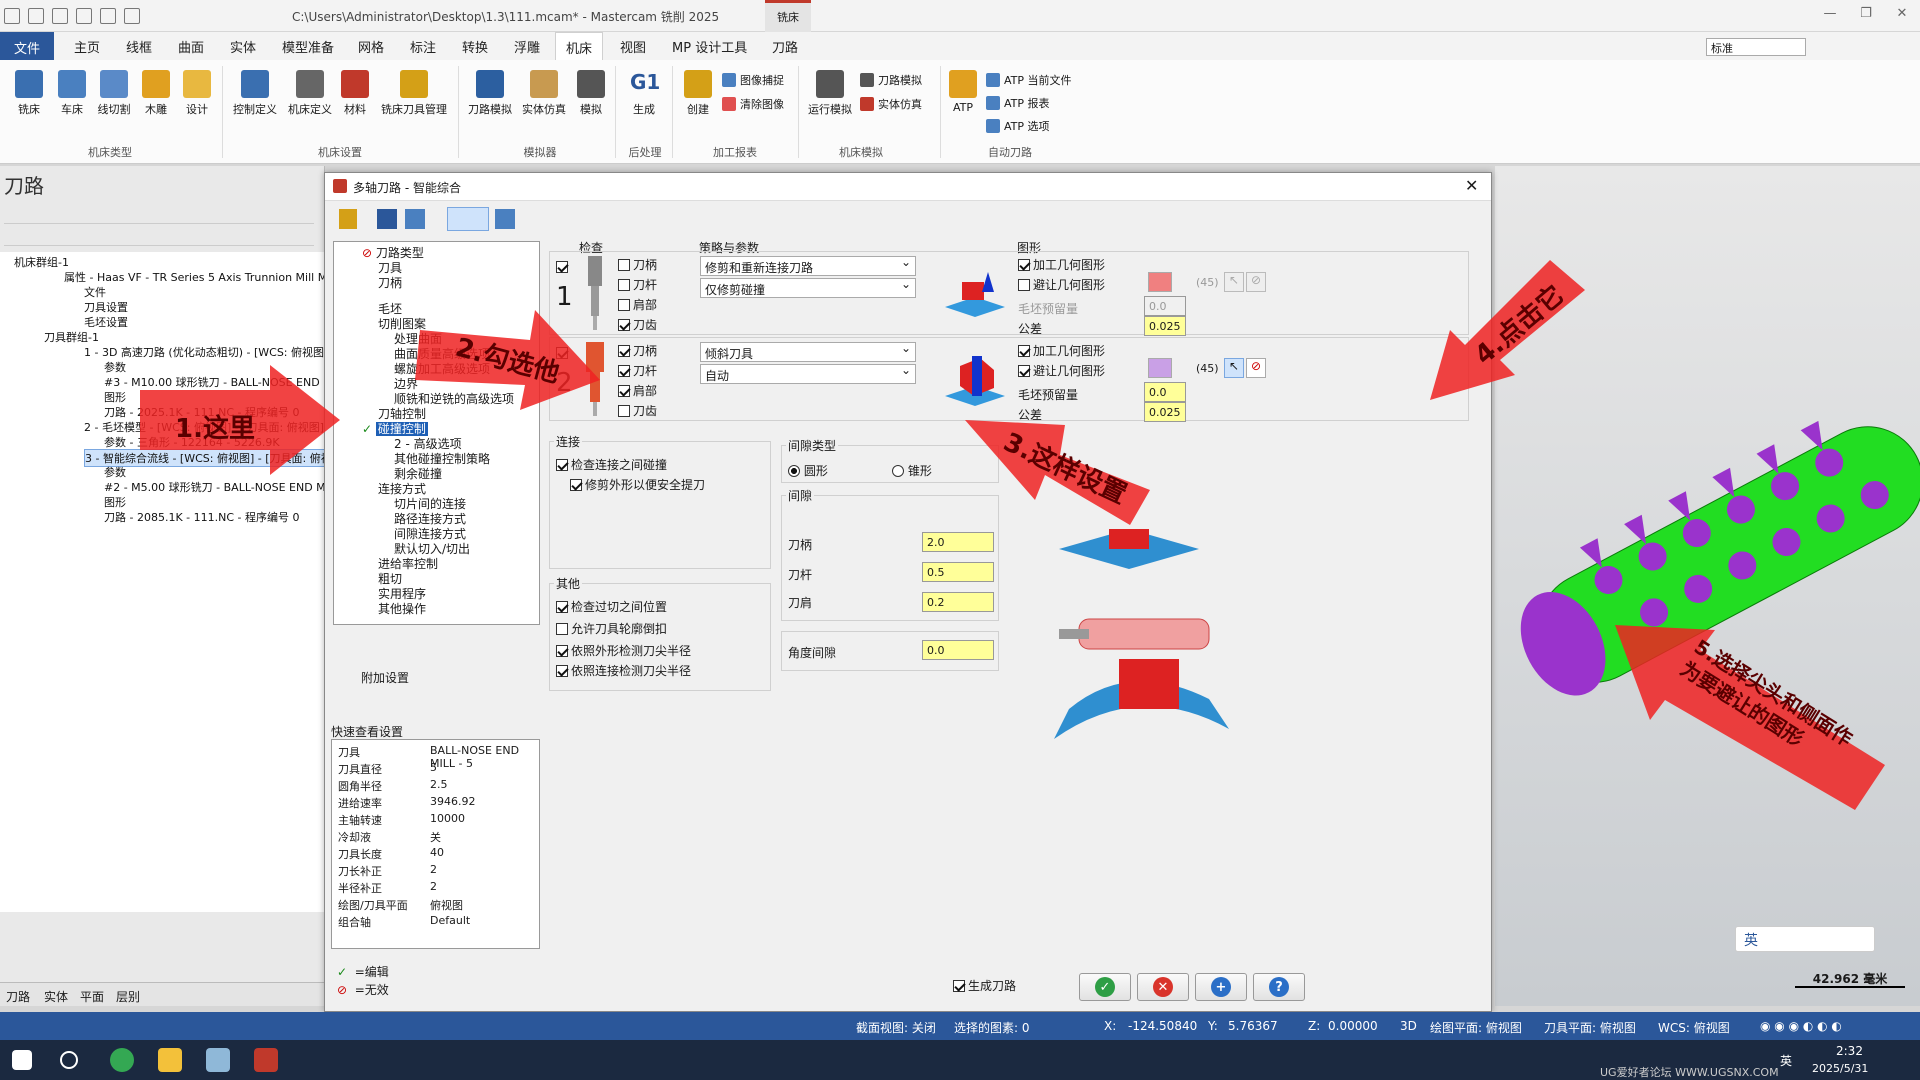 The image size is (1920, 1080). Describe the element at coordinates (808, 287) in the screenshot. I see `row1-param-select: 仅修剪碰撞` at that location.